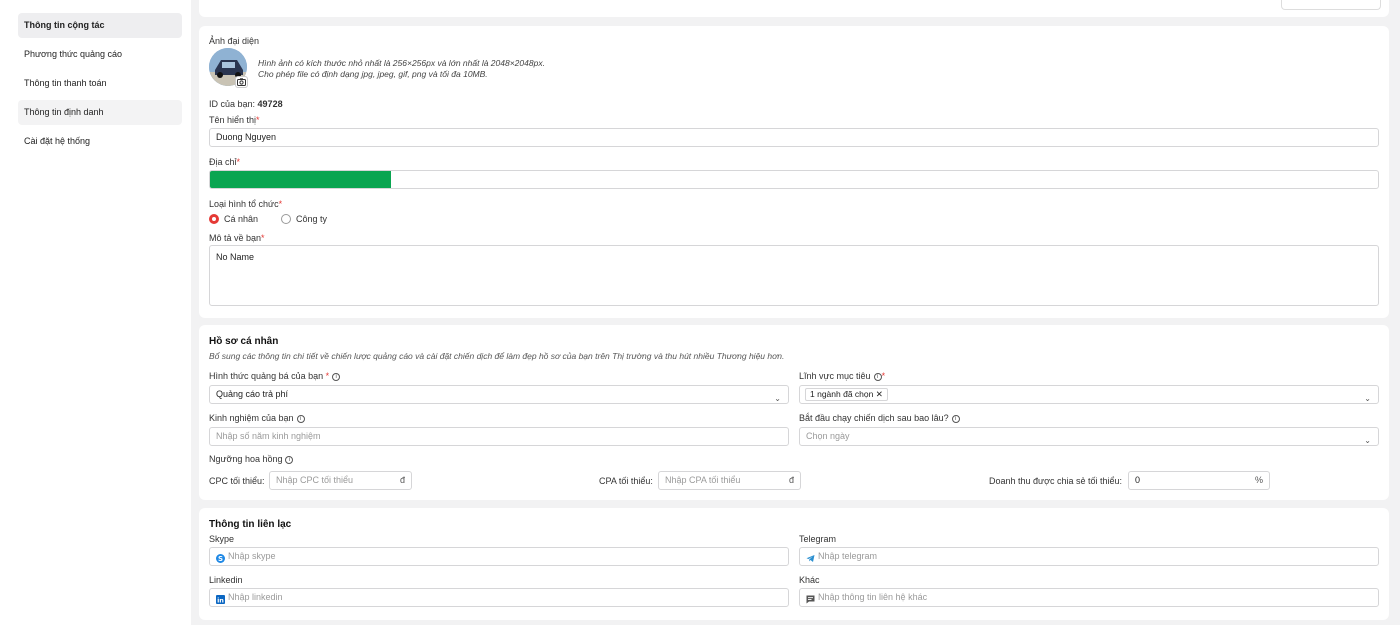  What do you see at coordinates (1089, 556) in the screenshot?
I see `telegram-input: Nhập telegram` at bounding box center [1089, 556].